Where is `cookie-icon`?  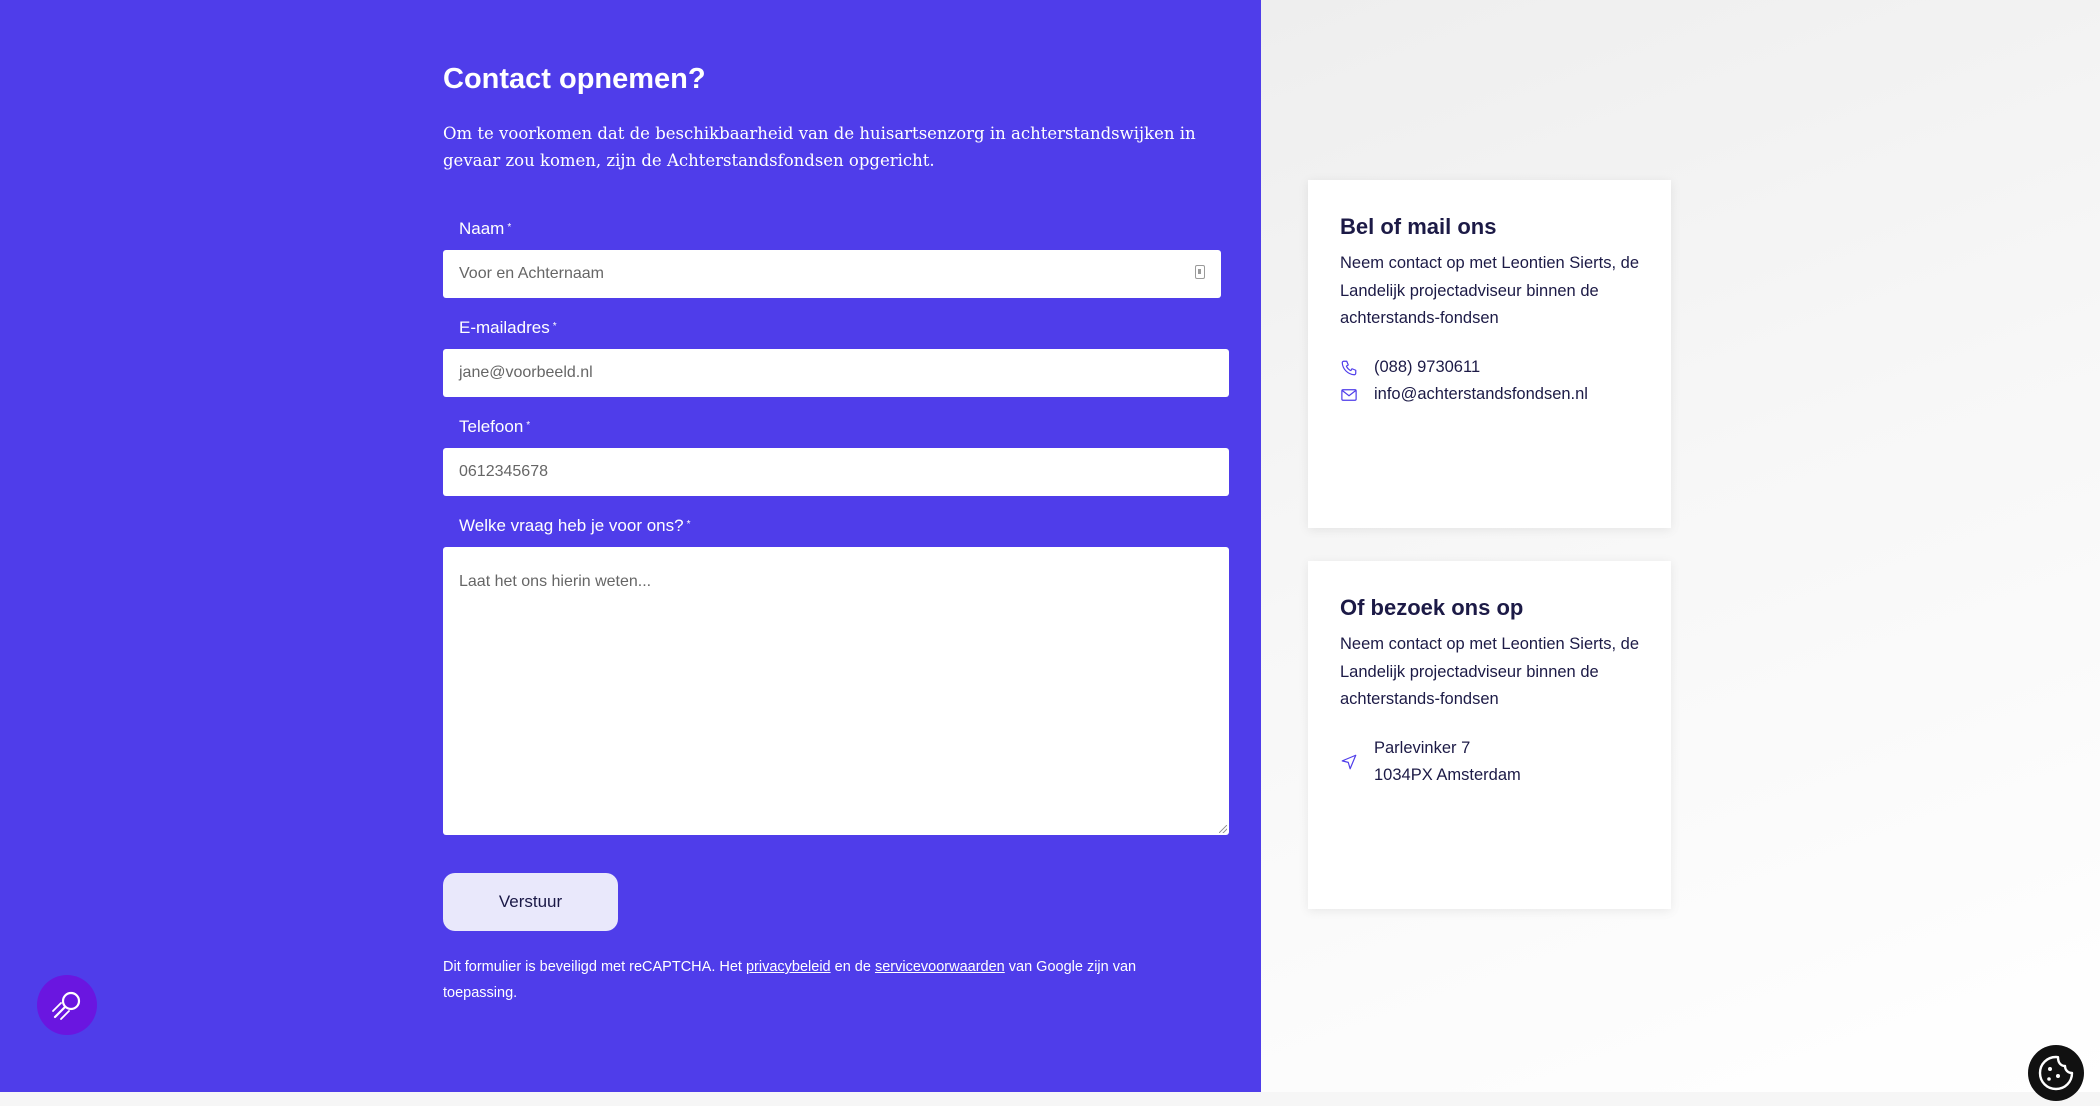 cookie-icon is located at coordinates (2056, 1073).